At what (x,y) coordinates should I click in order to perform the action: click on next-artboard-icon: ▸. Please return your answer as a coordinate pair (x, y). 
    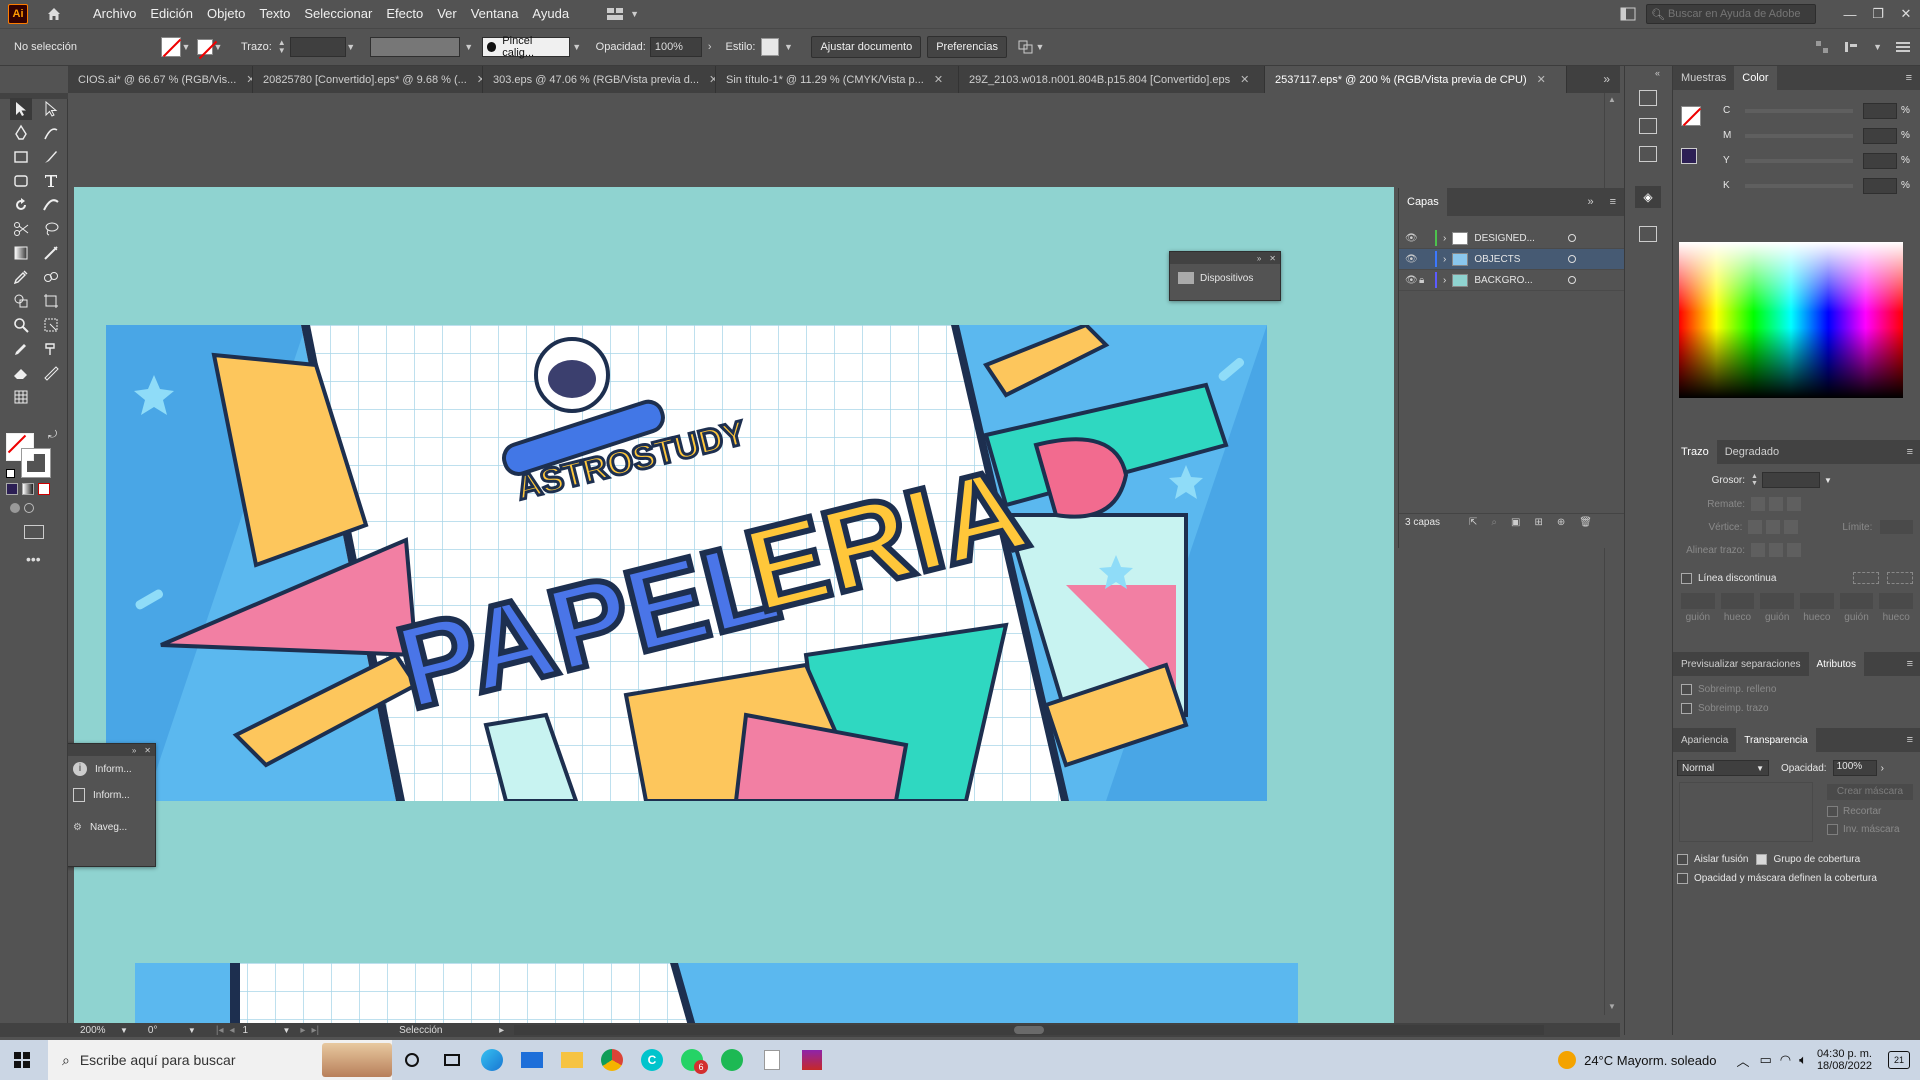
    Looking at the image, I should click on (302, 1030).